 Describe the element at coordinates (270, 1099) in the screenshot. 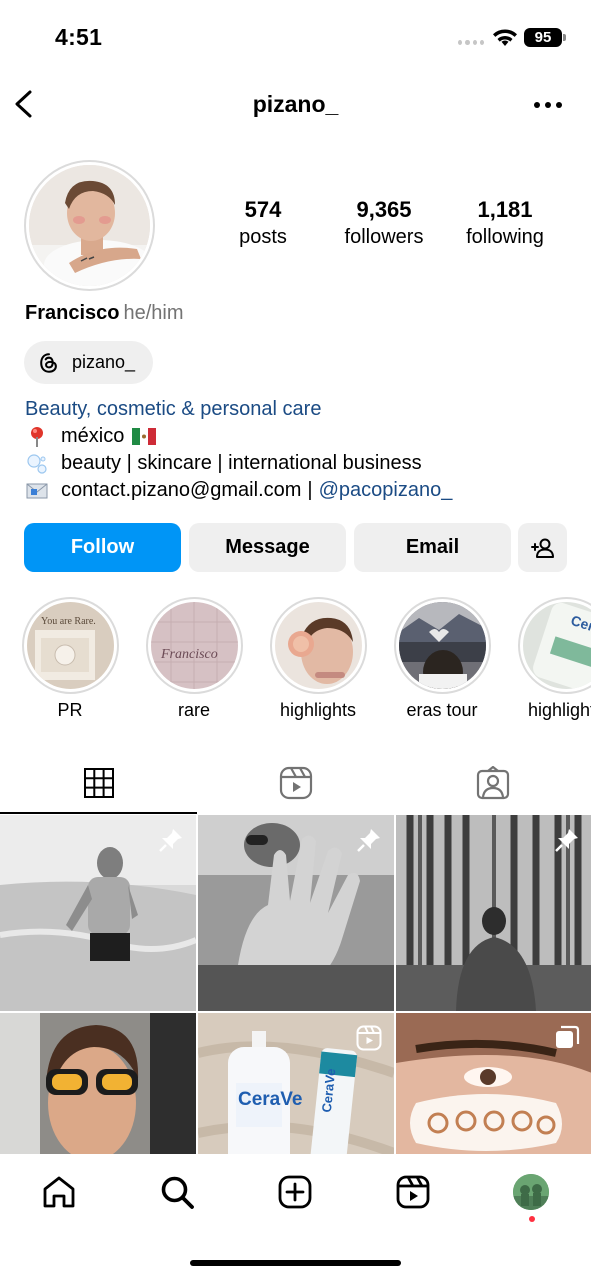

I see `post-cerave-left-text: CeraVe` at that location.